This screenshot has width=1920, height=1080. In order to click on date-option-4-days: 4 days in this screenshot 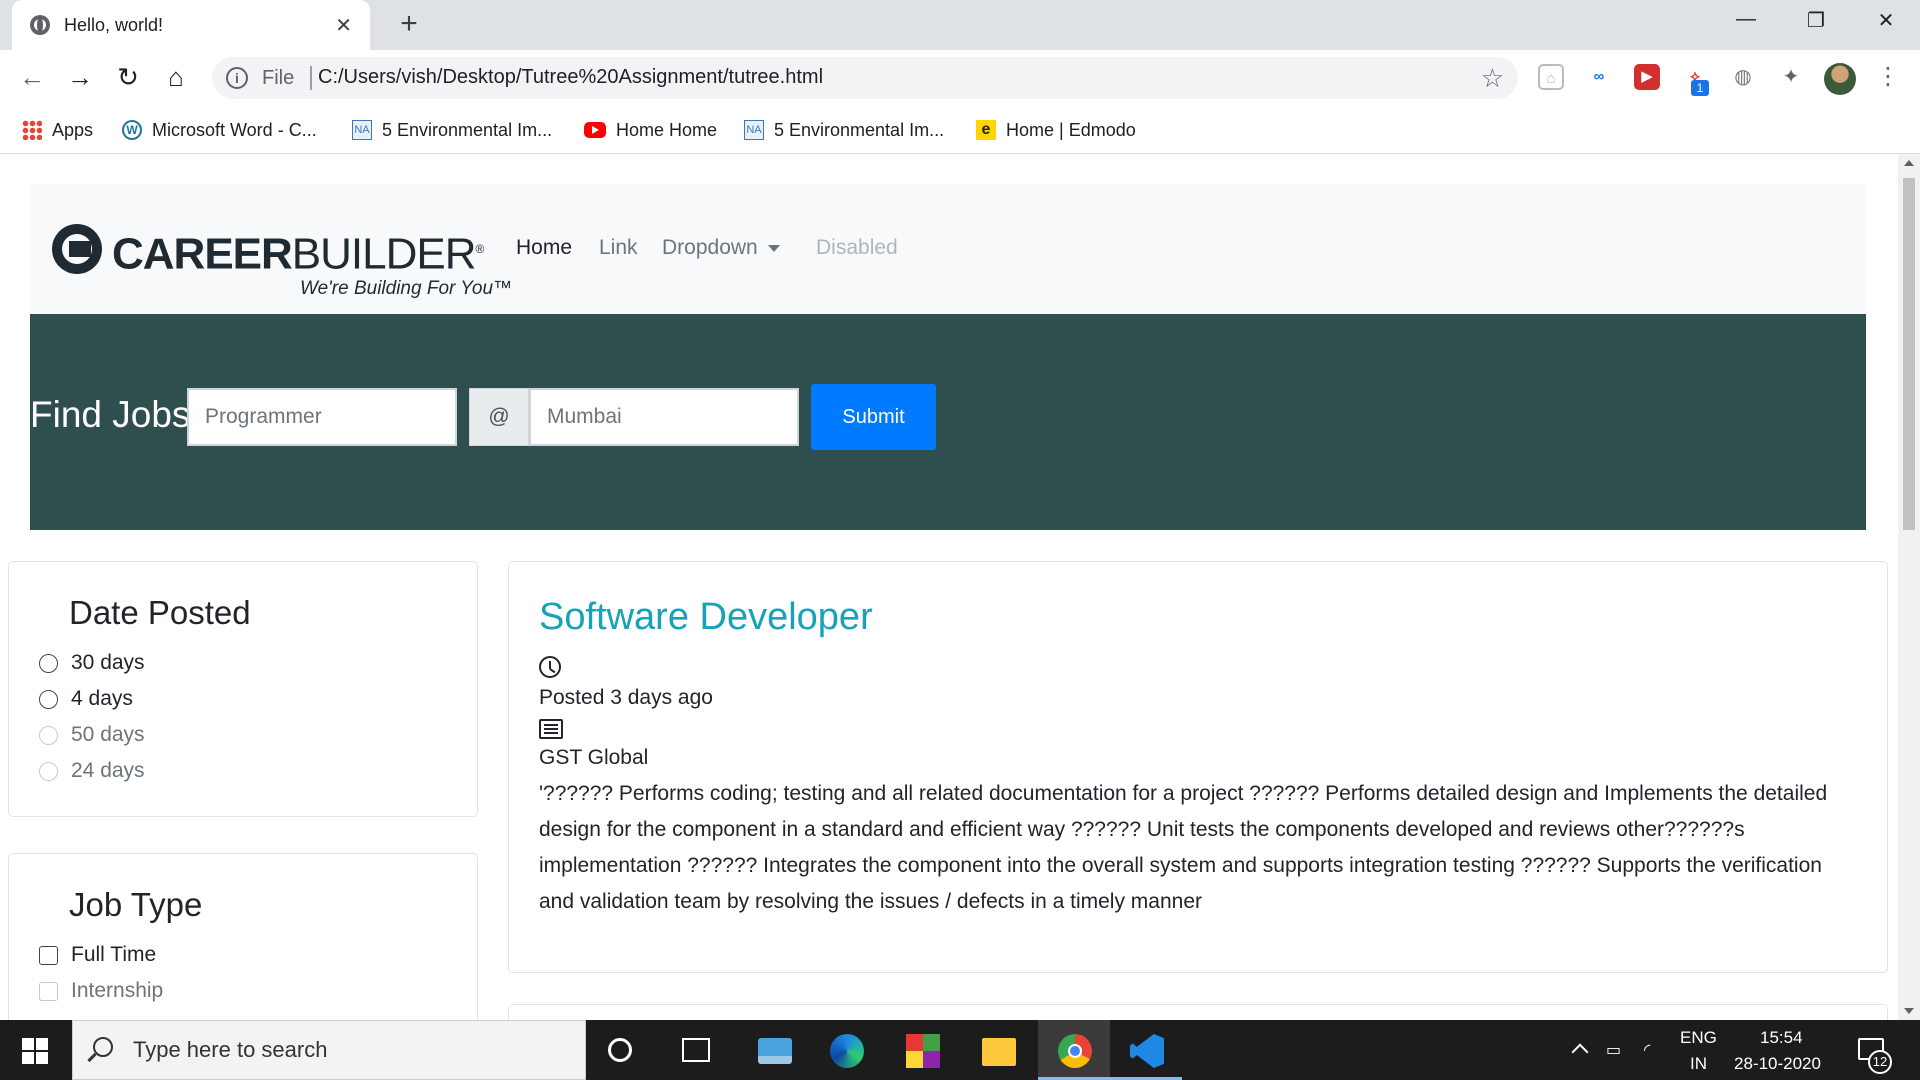, I will do `click(86, 699)`.